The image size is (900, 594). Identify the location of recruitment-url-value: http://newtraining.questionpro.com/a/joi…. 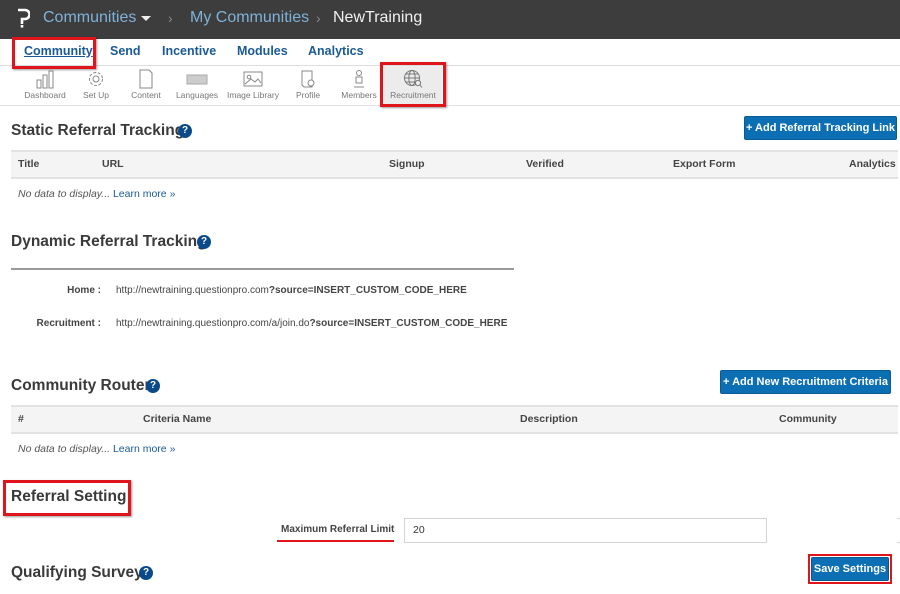
(311, 323).